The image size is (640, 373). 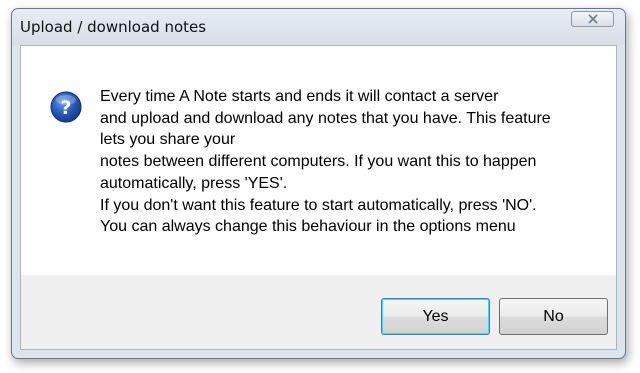 I want to click on dialog-title: Upload / download notes, so click(x=113, y=27).